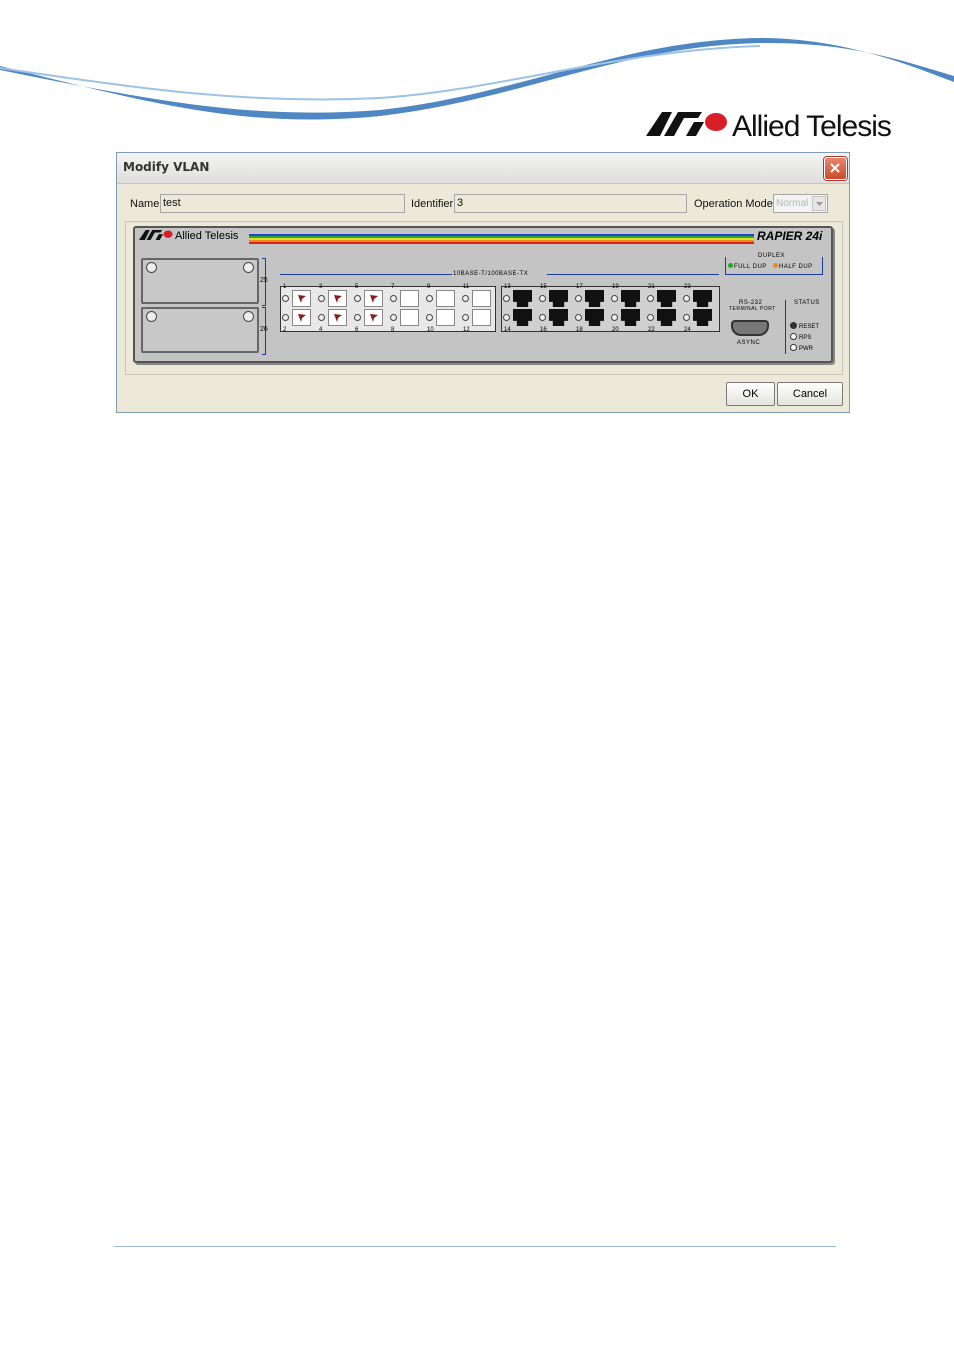 The height and width of the screenshot is (1350, 954). I want to click on port-number: 24, so click(687, 330).